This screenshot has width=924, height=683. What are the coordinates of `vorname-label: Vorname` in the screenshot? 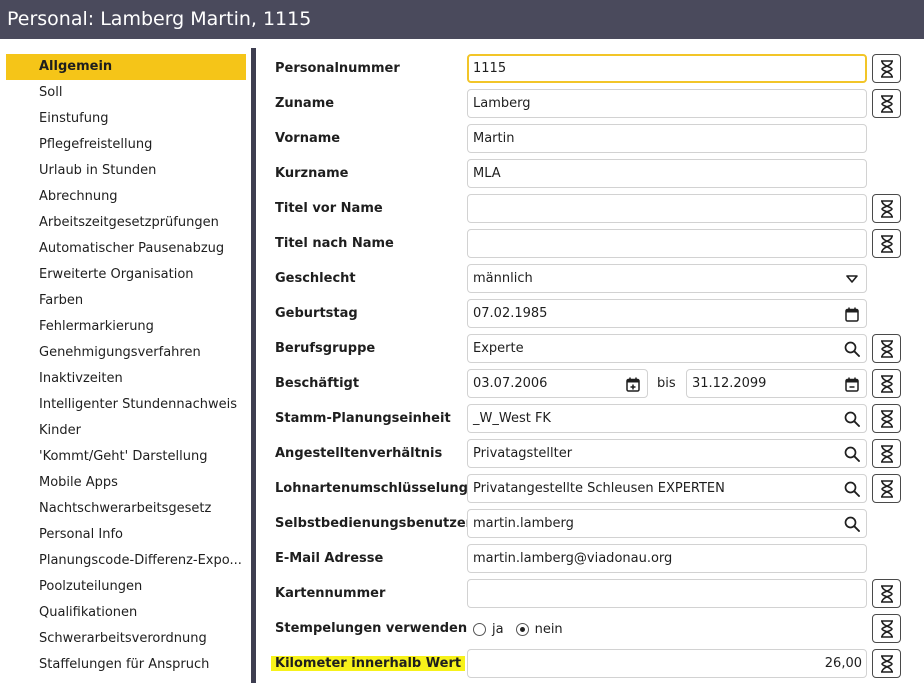 It's located at (308, 138).